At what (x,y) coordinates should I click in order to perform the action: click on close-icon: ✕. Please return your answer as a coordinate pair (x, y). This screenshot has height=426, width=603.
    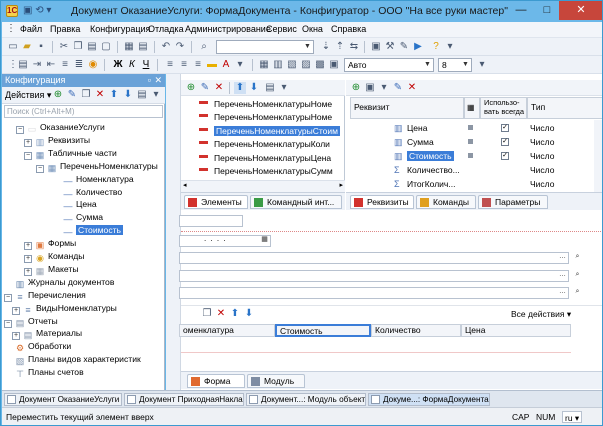
    Looking at the image, I should click on (158, 80).